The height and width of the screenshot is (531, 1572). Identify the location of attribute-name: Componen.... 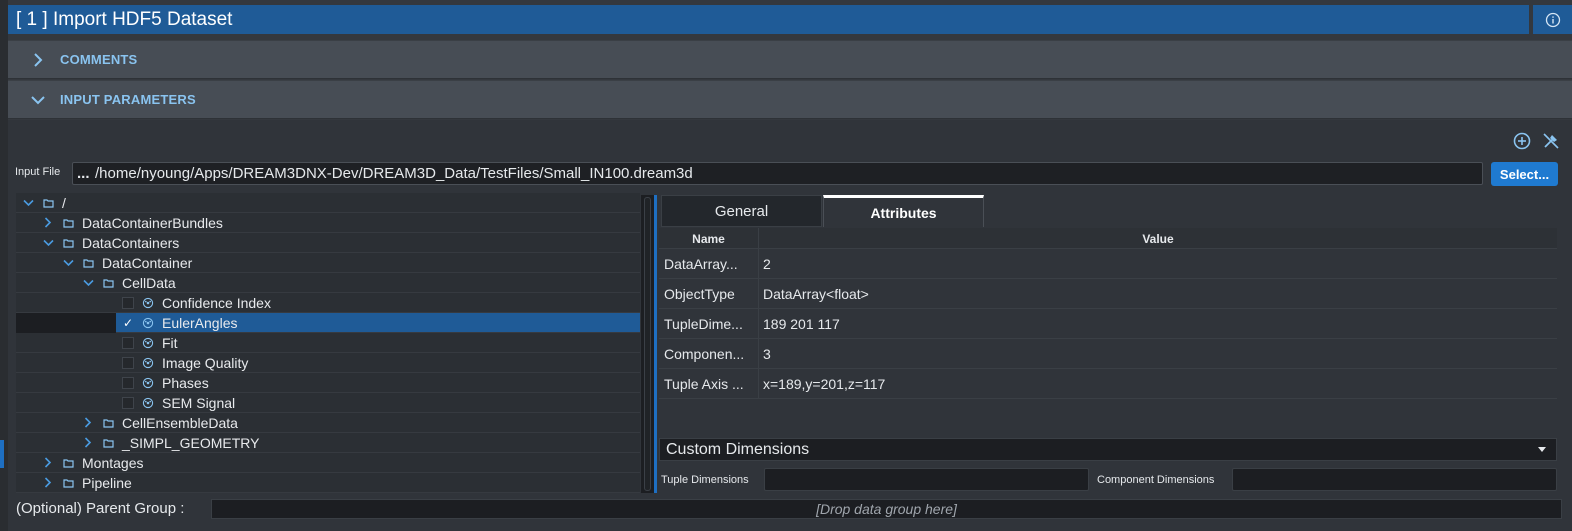
(709, 354).